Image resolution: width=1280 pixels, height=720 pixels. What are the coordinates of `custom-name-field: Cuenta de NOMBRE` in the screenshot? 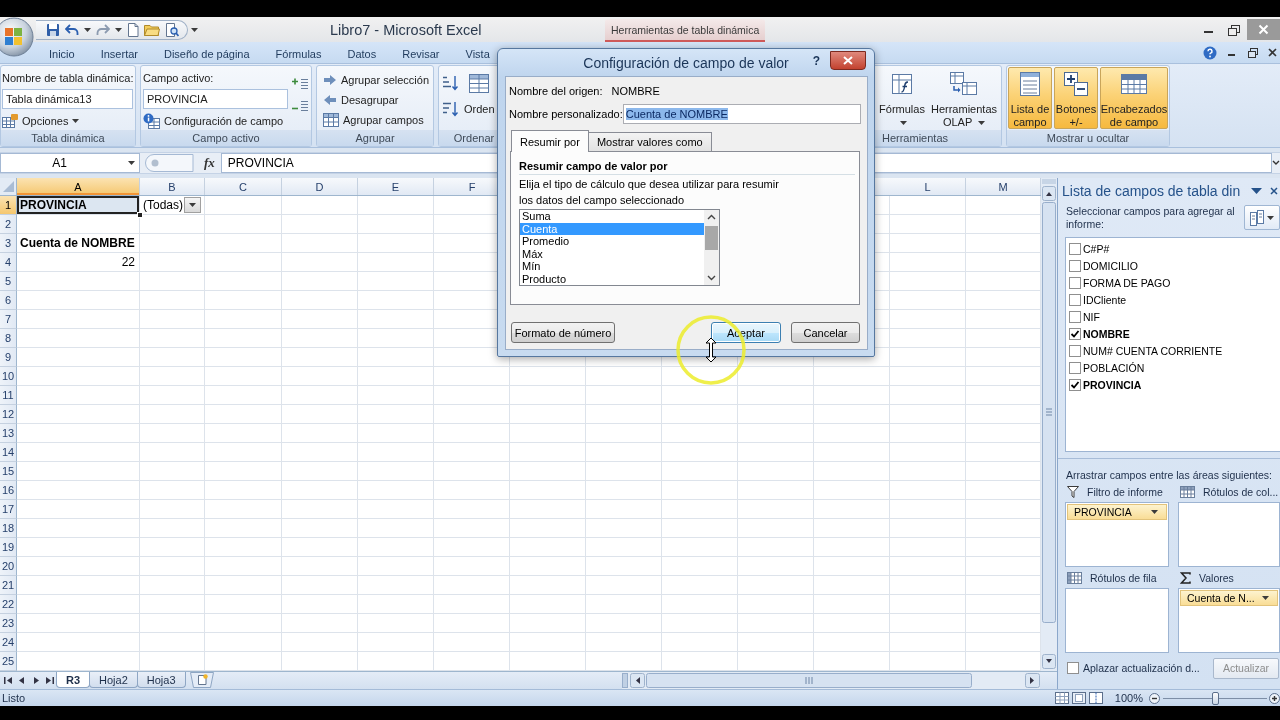 It's located at (741, 114).